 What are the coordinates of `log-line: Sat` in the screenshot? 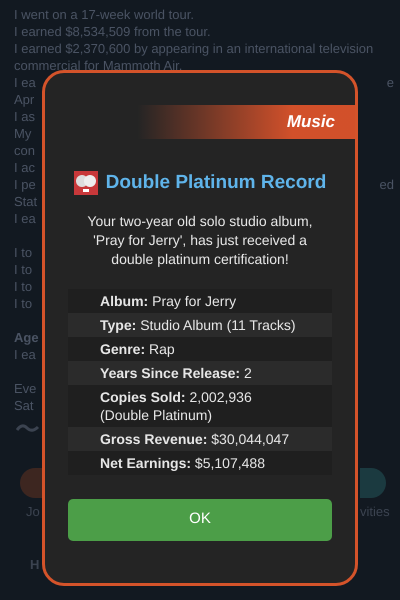 It's located at (24, 405).